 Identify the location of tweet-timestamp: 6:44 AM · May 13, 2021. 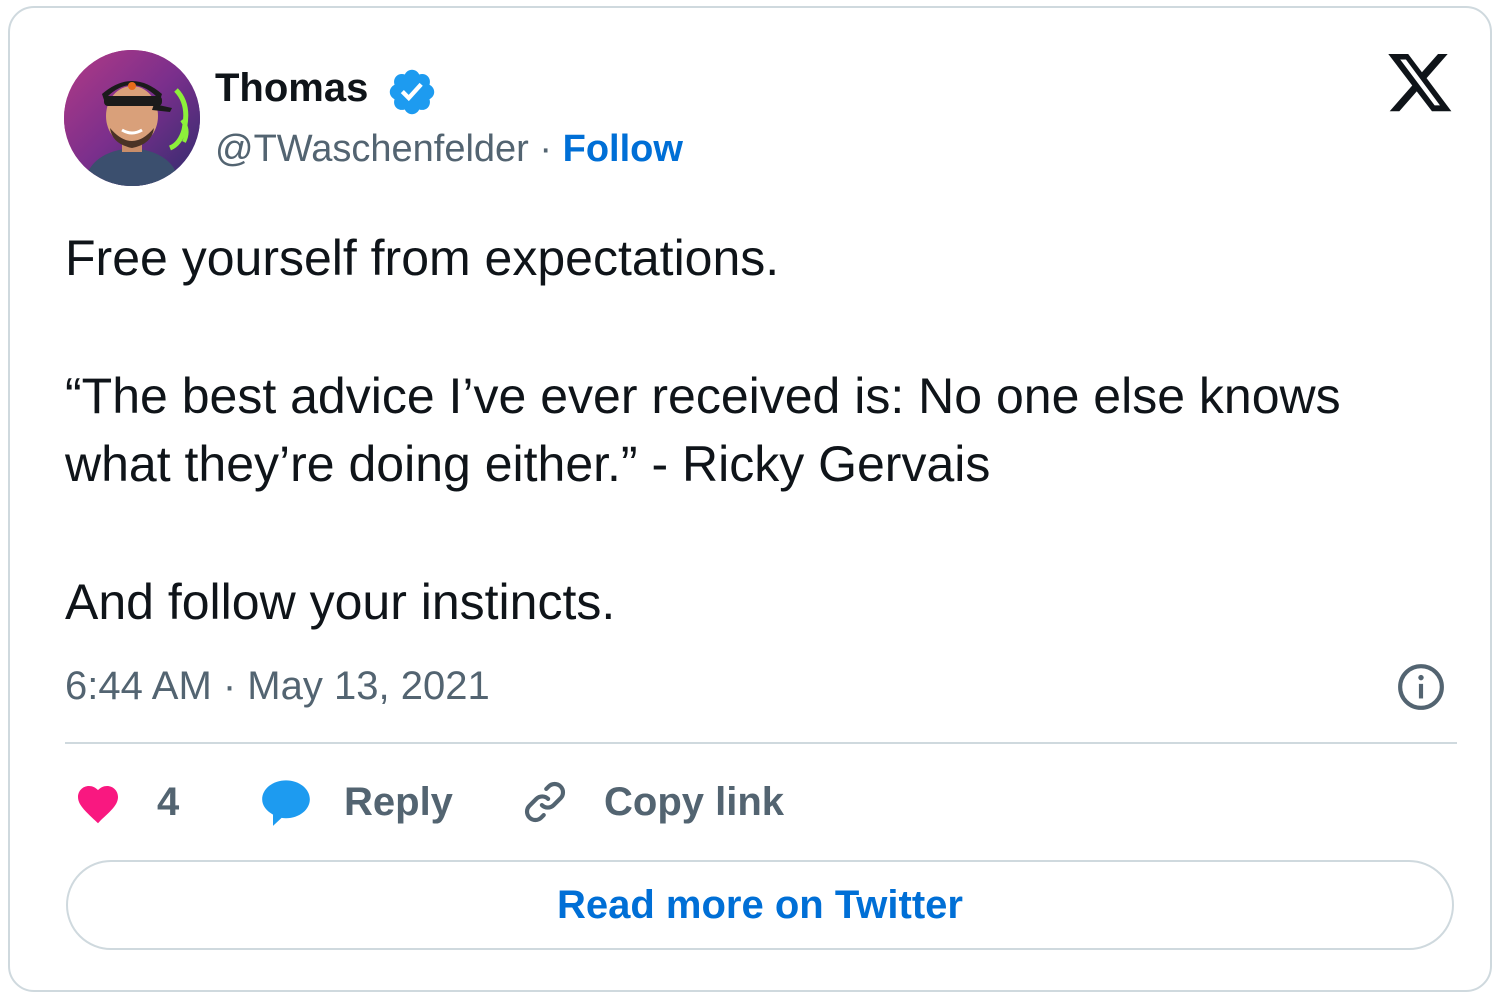
(277, 686).